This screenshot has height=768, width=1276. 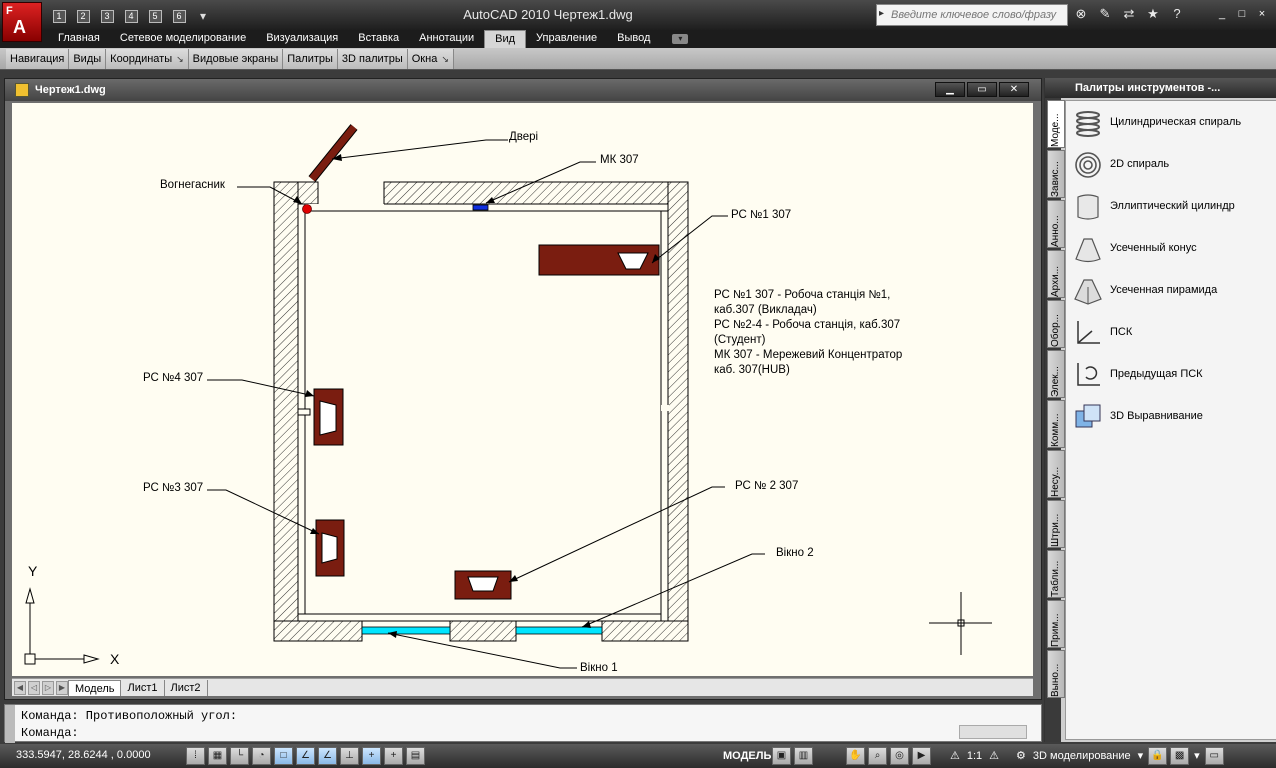 I want to click on tab-layout1: Лист1, so click(x=143, y=688).